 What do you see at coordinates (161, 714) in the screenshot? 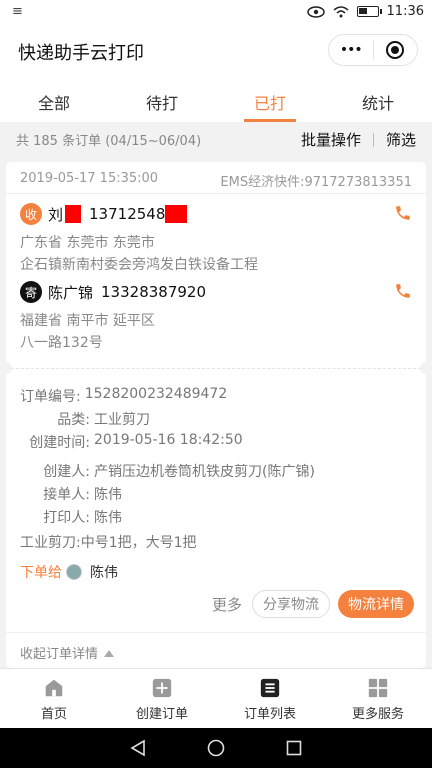
I see `nav-label: 创建订单` at bounding box center [161, 714].